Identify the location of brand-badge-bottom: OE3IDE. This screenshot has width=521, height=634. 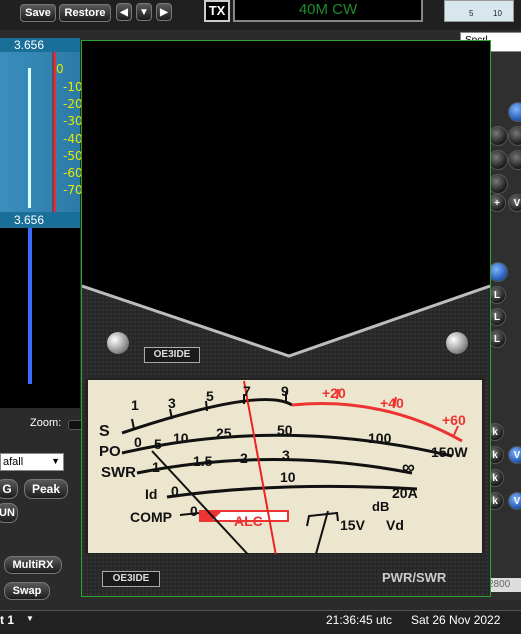
(131, 579).